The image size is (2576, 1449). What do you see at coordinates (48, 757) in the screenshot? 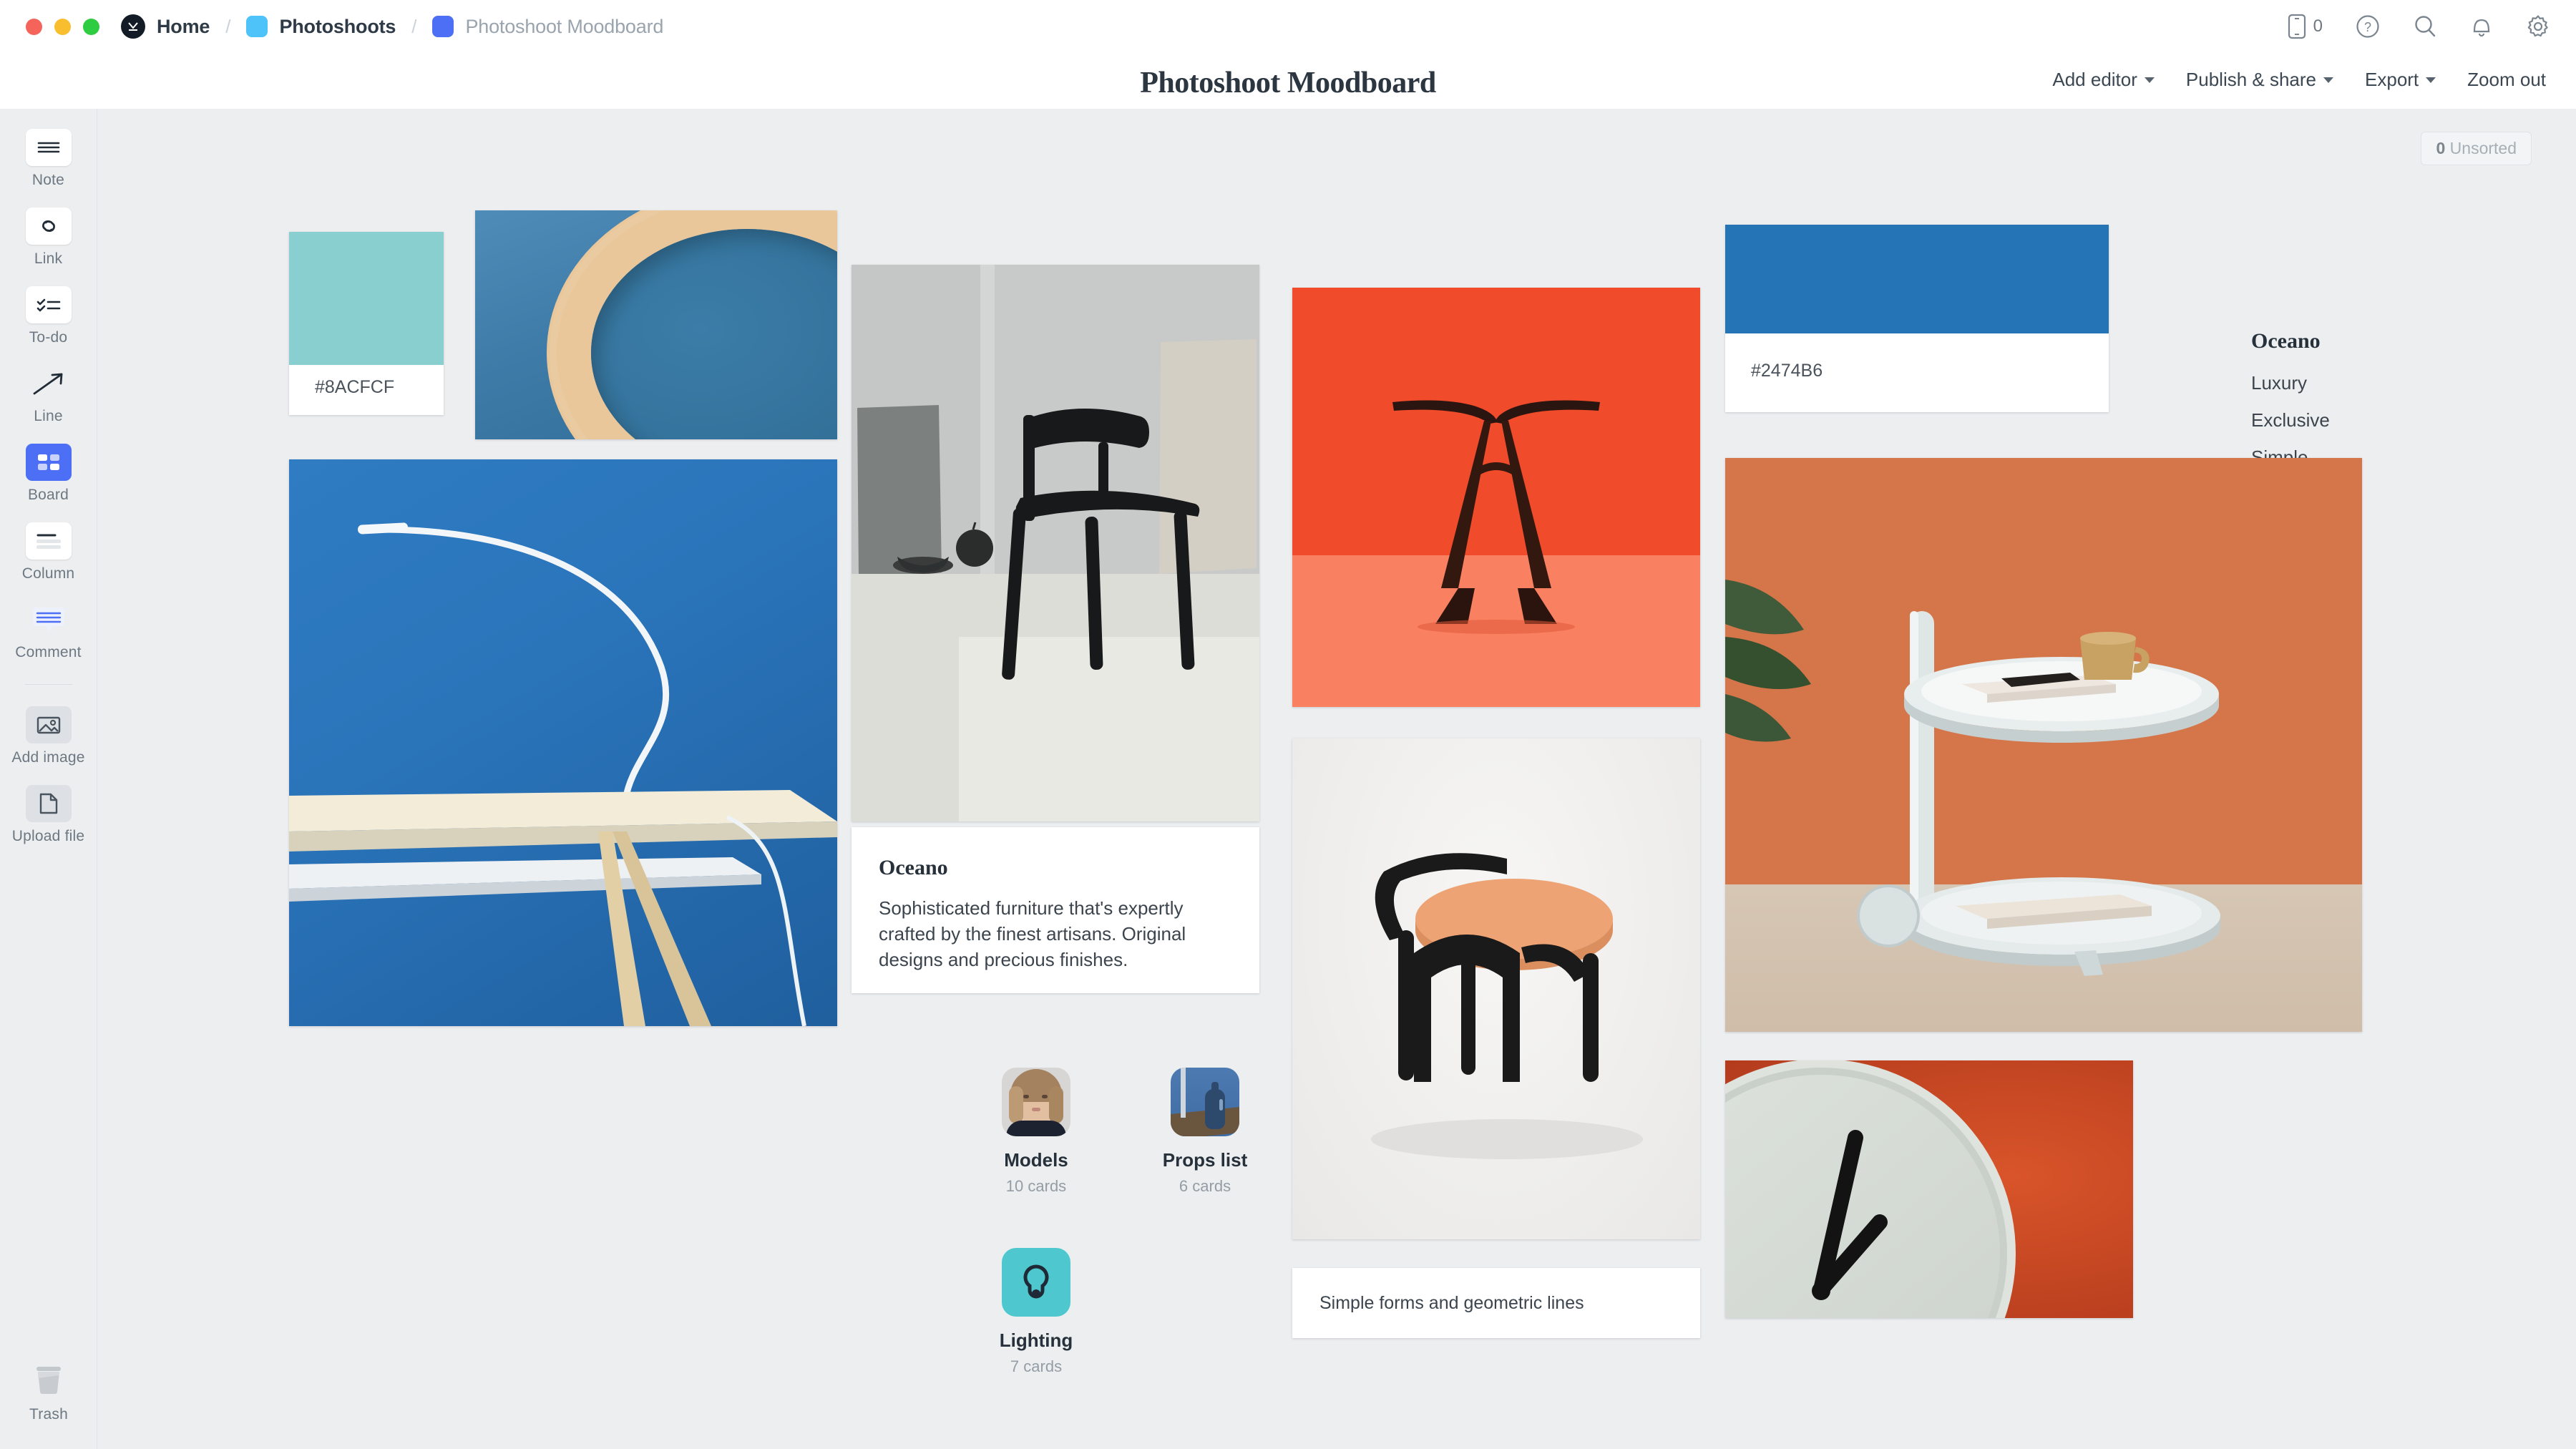
I see `sidebar-label-add-image: Add image` at bounding box center [48, 757].